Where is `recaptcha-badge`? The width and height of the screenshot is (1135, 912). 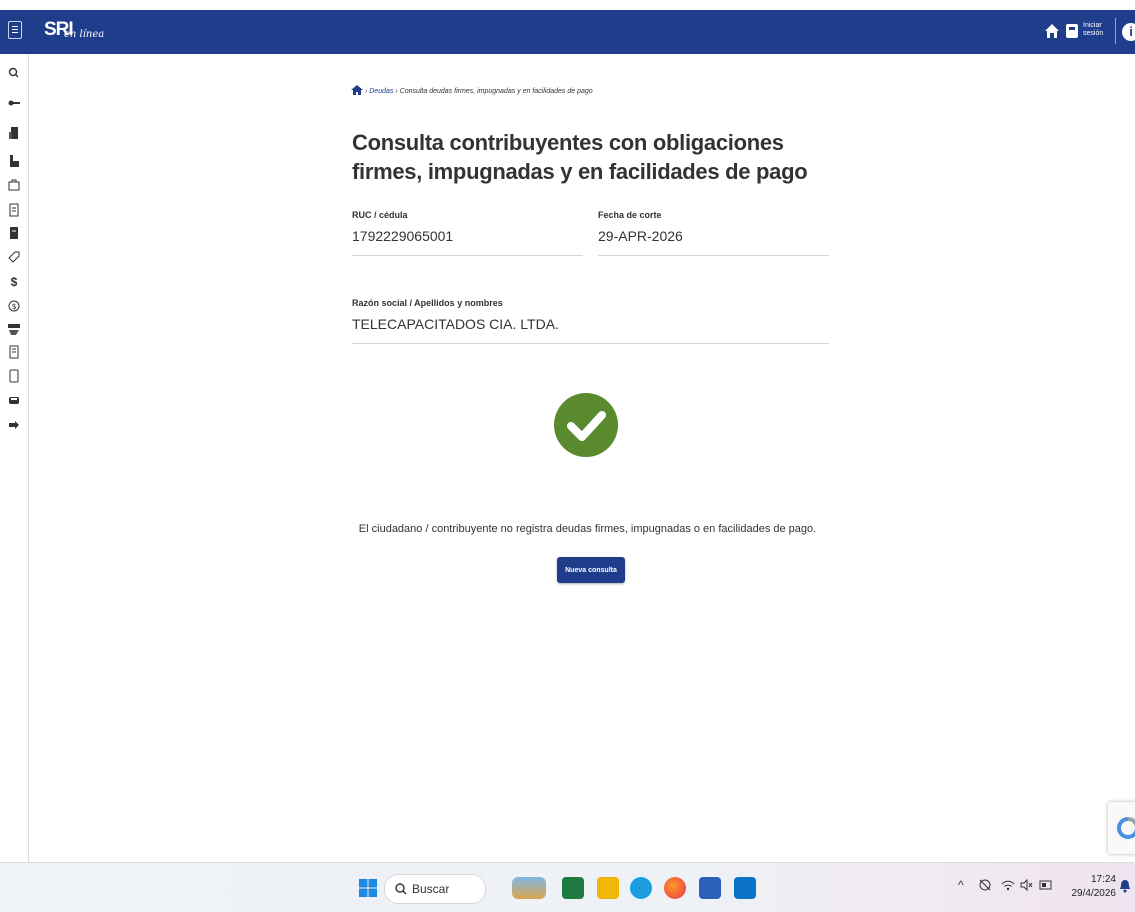
recaptcha-badge is located at coordinates (1121, 828).